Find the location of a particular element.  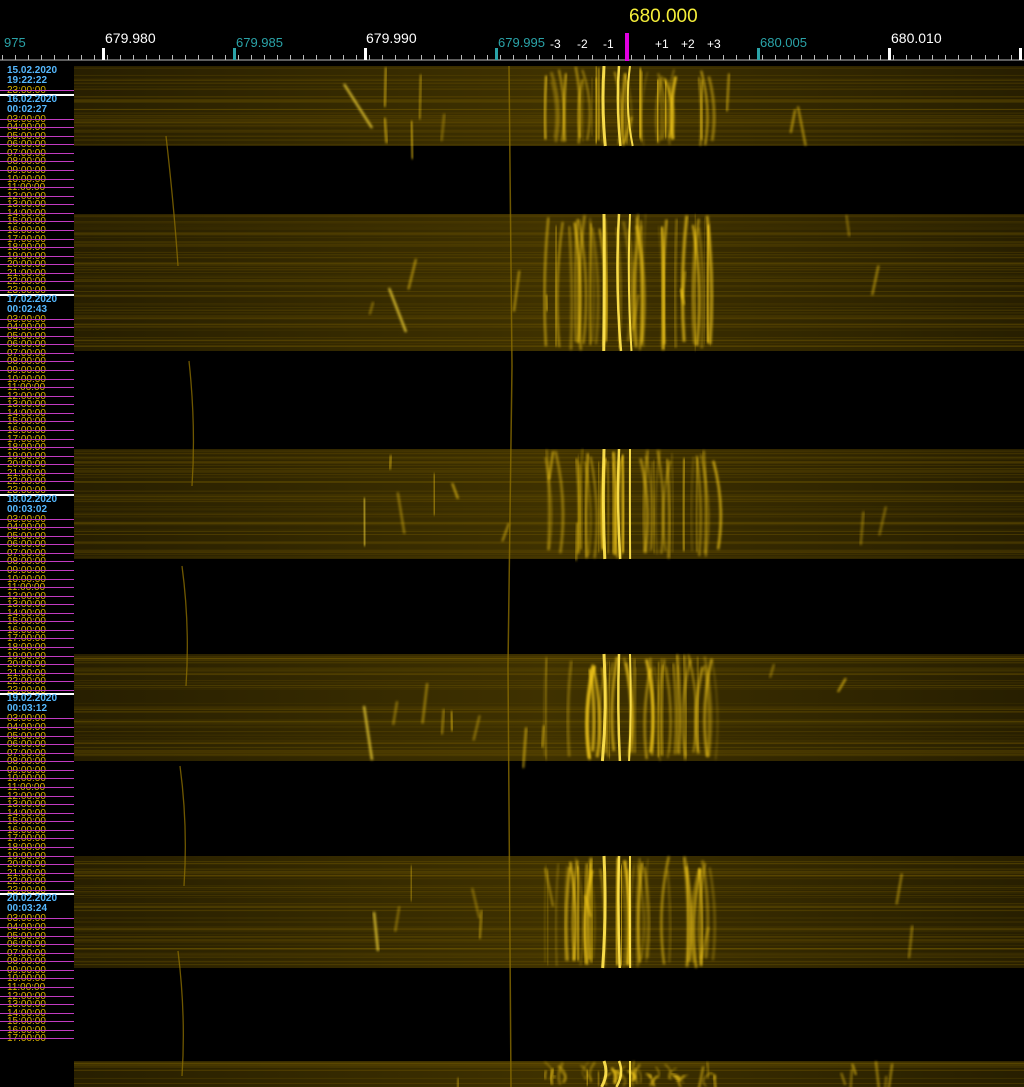

band-region is located at coordinates (549, 912).